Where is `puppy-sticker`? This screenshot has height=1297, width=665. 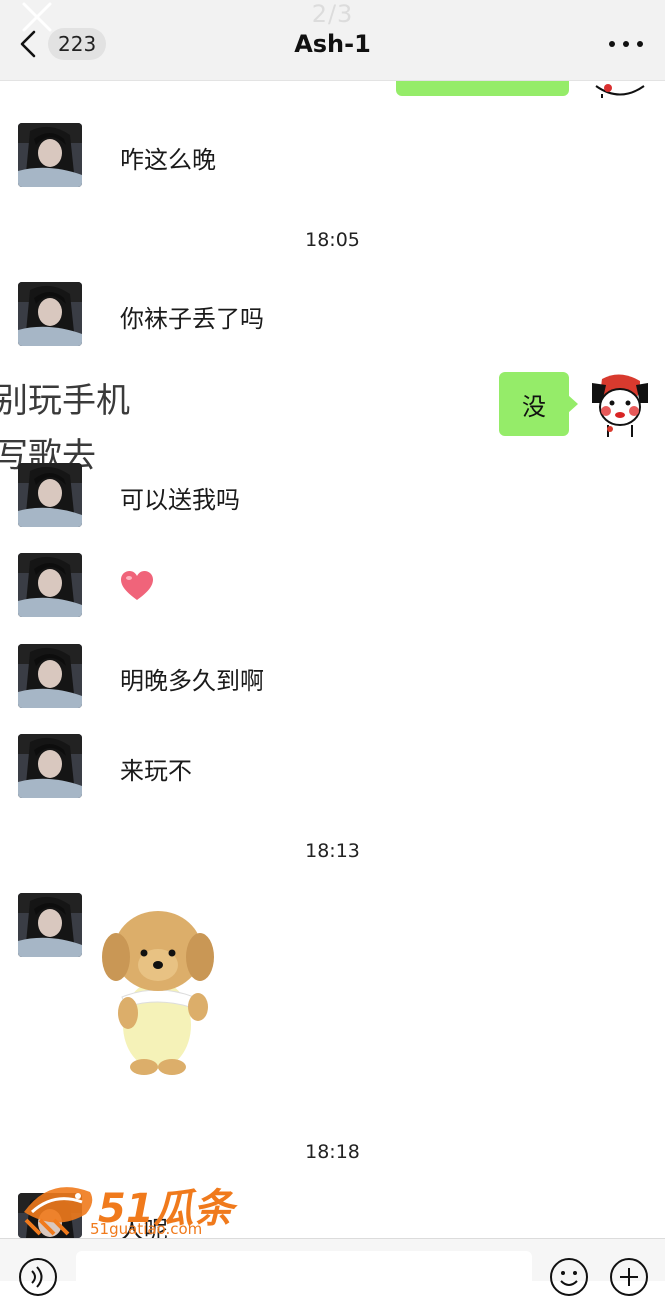 puppy-sticker is located at coordinates (157, 990).